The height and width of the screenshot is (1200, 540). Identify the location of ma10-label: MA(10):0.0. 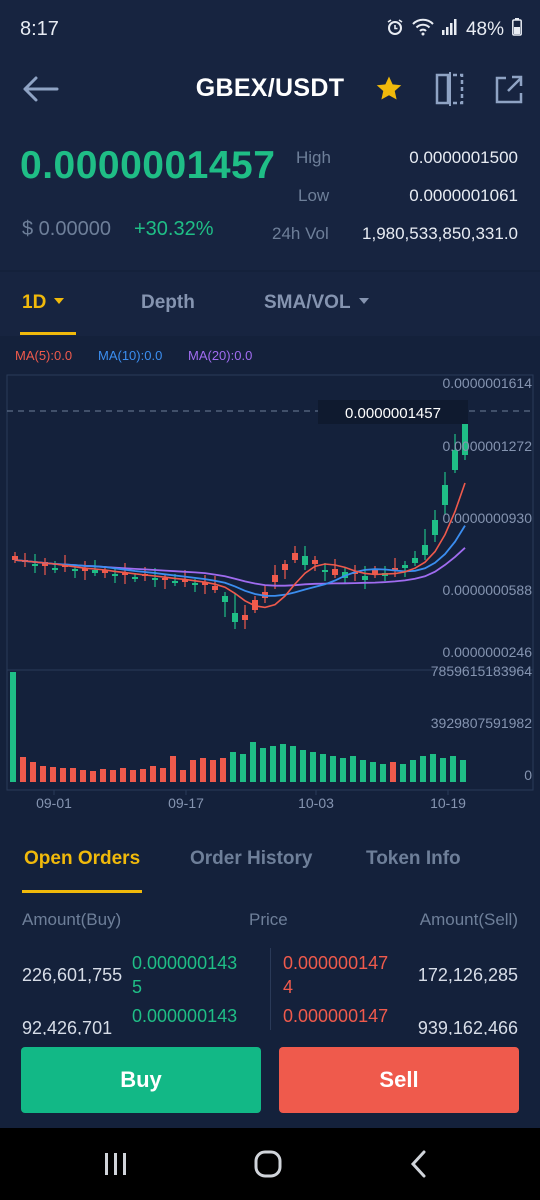
(130, 355).